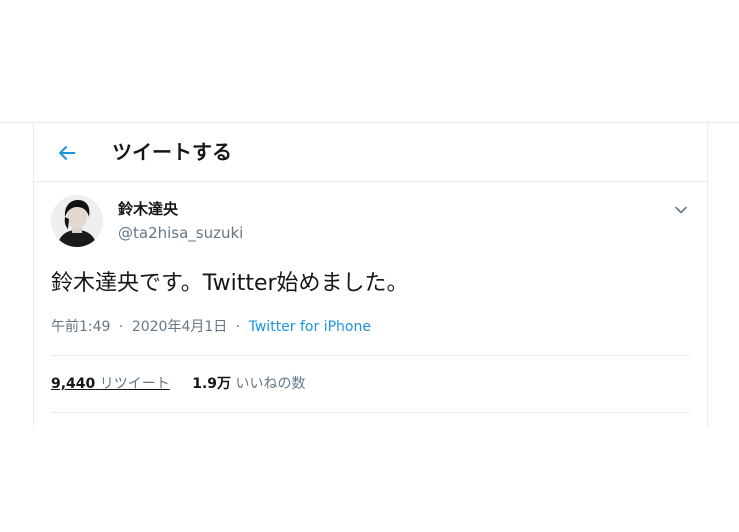  I want to click on likes-label: いいねの数, so click(270, 384).